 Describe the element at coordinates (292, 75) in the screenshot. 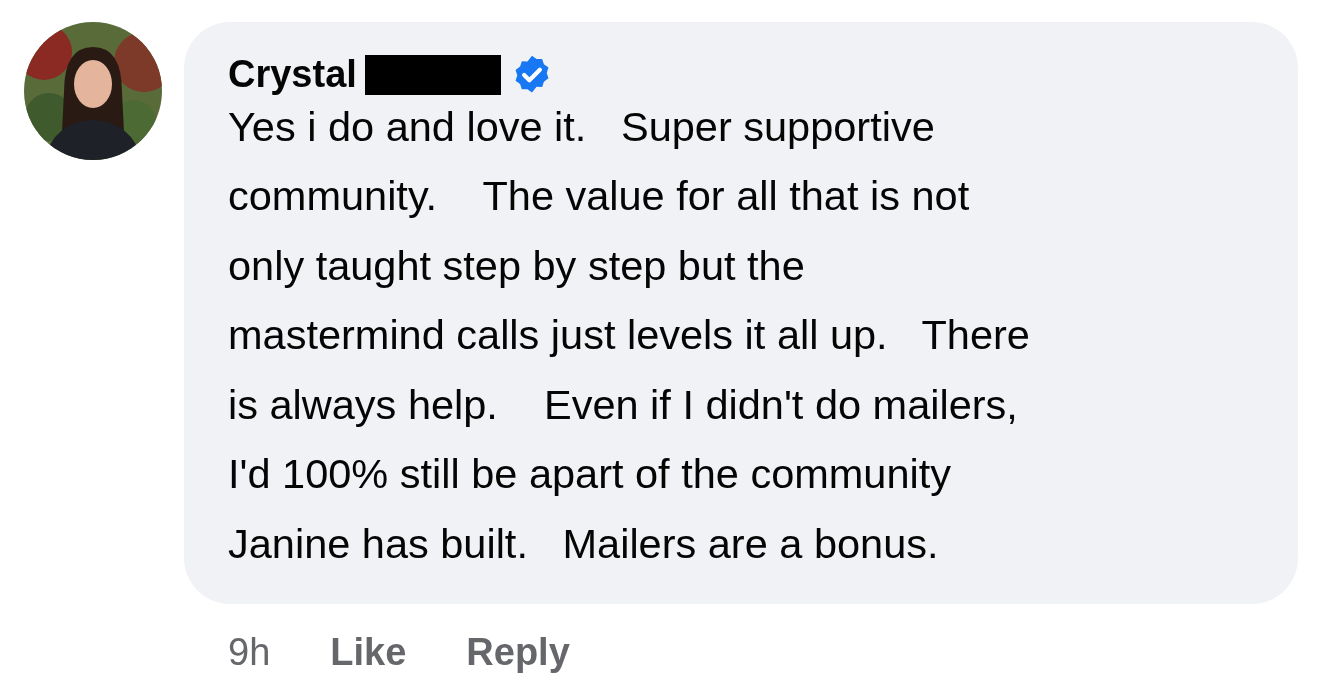

I see `author-name: Crystal` at that location.